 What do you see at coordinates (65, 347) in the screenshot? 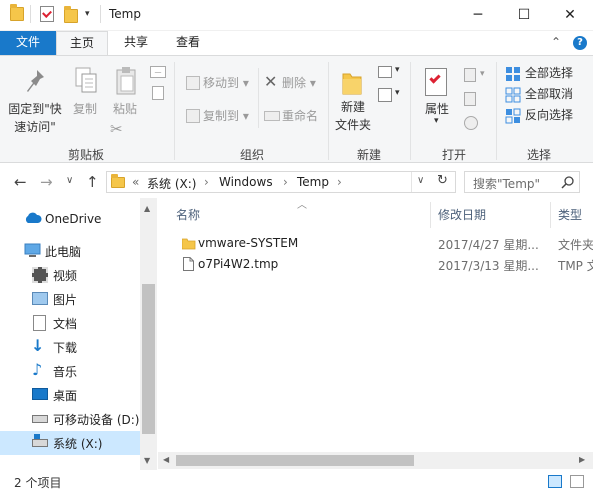
I see `nav-item-label: 下载` at bounding box center [65, 347].